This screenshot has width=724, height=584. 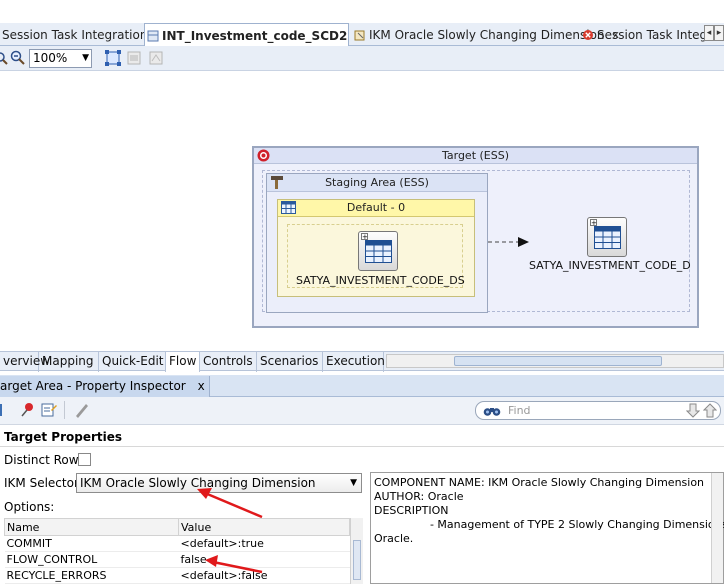 I want to click on description-line: Oracle., so click(x=394, y=538).